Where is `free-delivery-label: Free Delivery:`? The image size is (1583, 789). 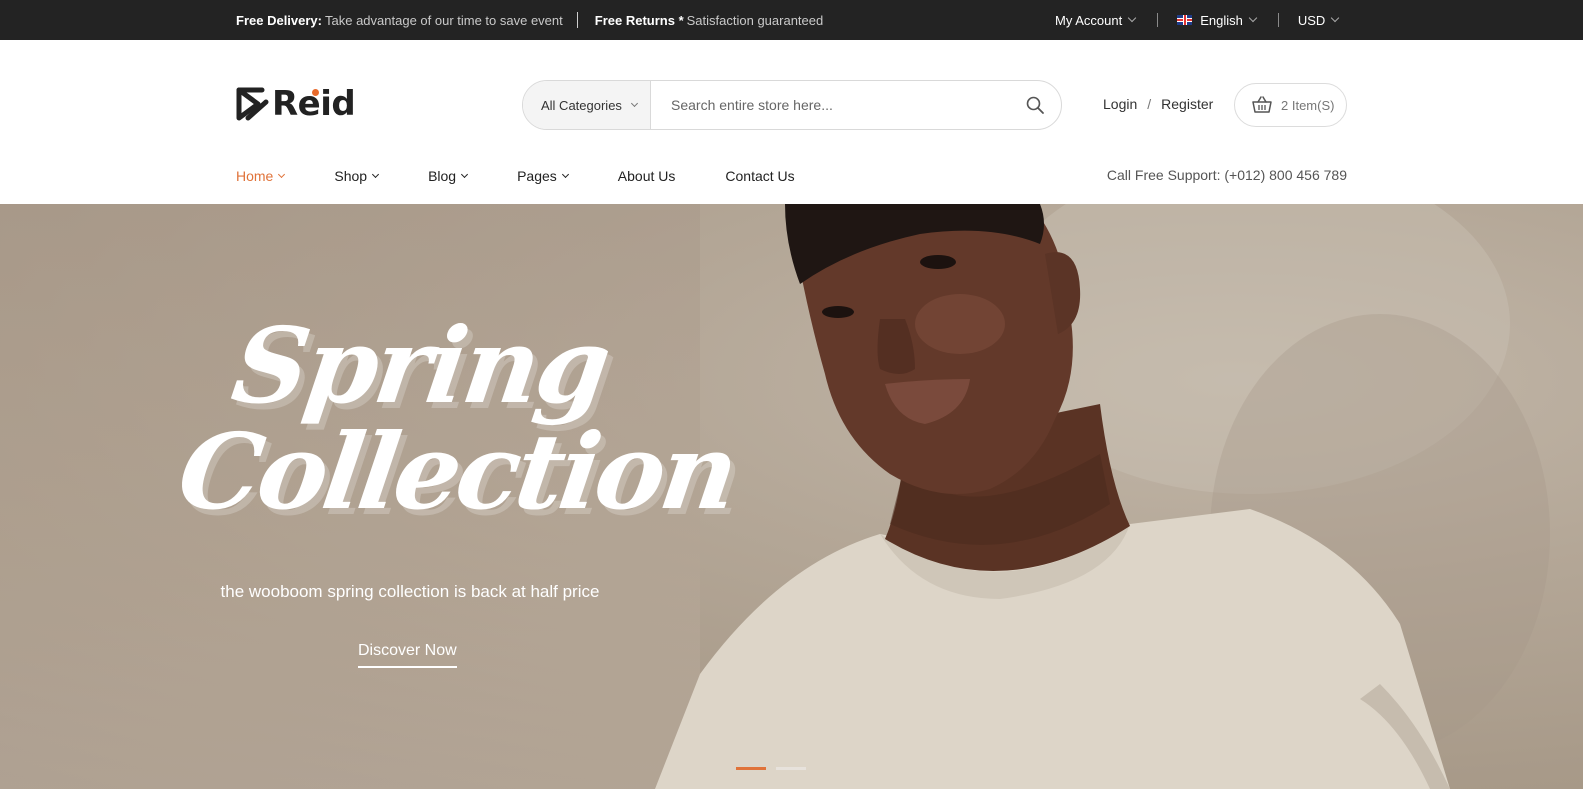 free-delivery-label: Free Delivery: is located at coordinates (279, 20).